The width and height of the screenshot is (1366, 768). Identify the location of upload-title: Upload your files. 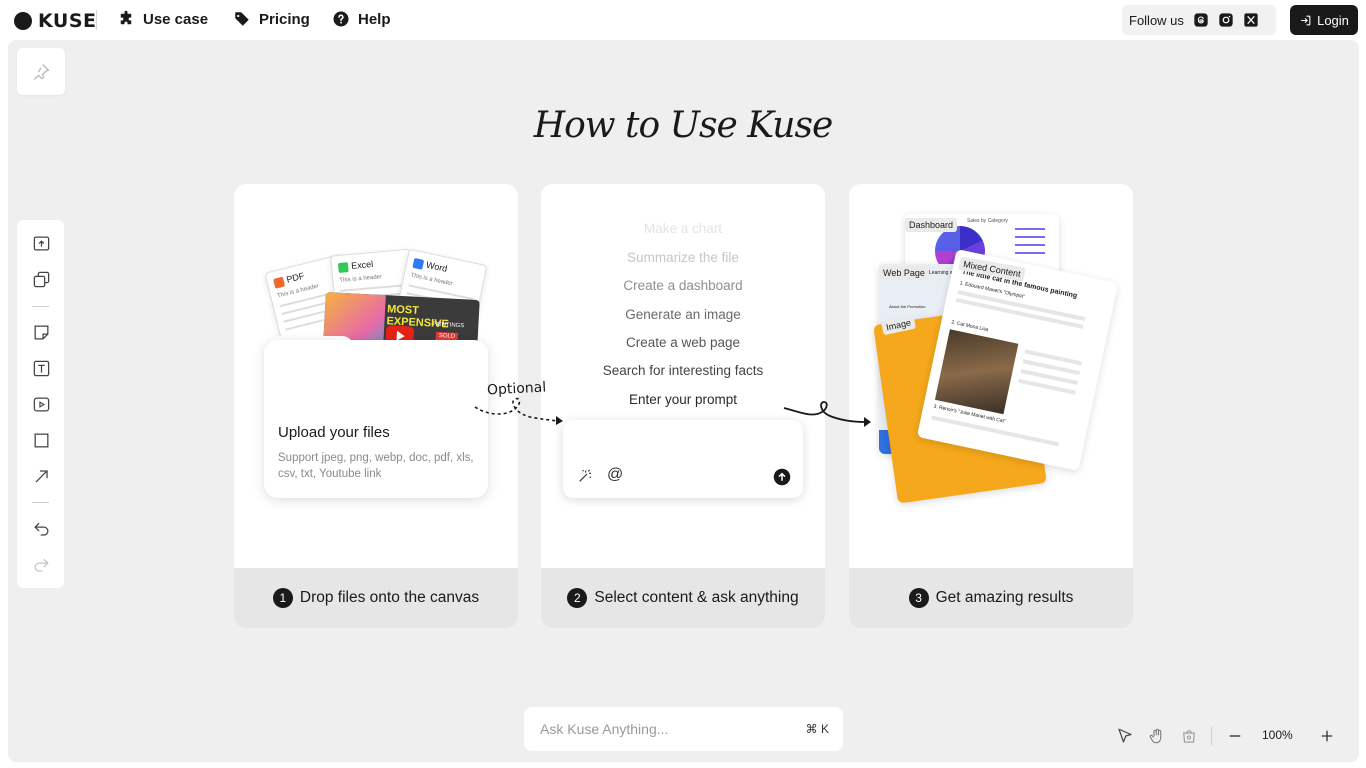
(334, 432).